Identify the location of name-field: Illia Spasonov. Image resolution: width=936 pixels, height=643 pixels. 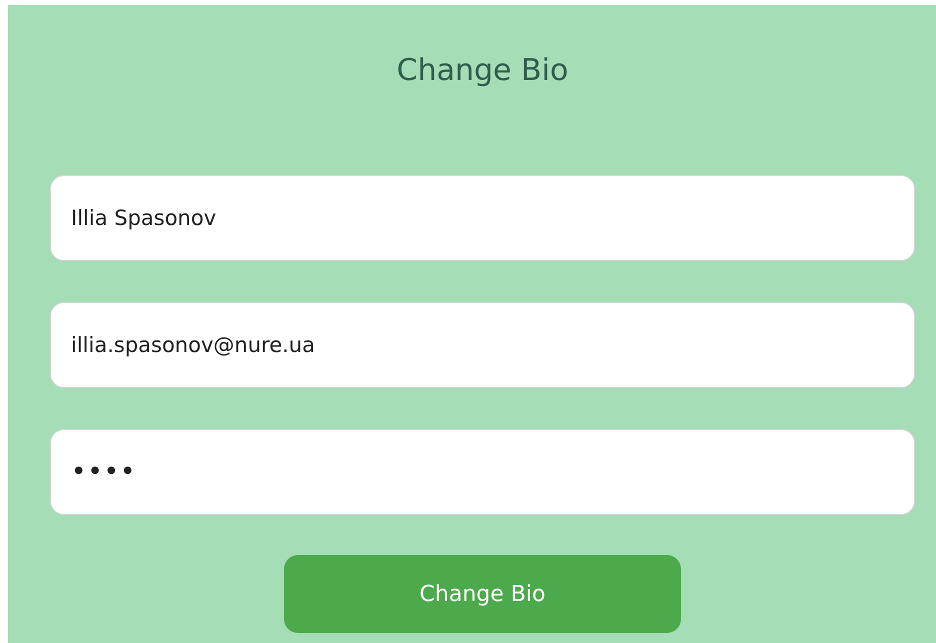
(482, 218).